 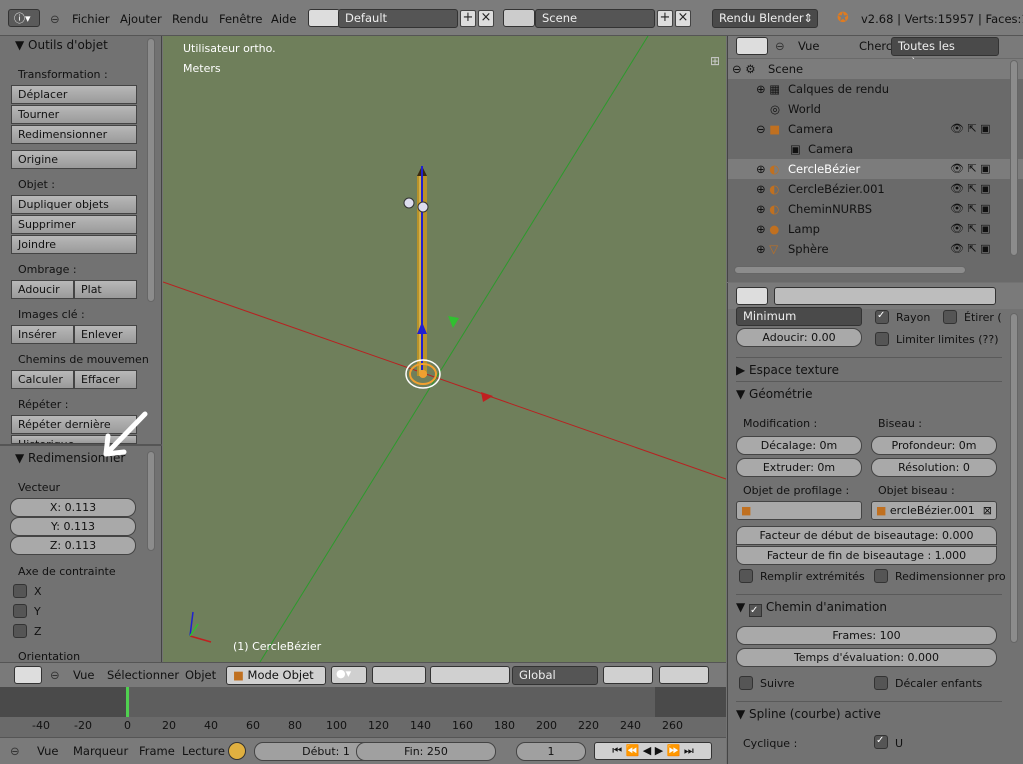 I want to click on etirer-checkbox, so click(x=950, y=317).